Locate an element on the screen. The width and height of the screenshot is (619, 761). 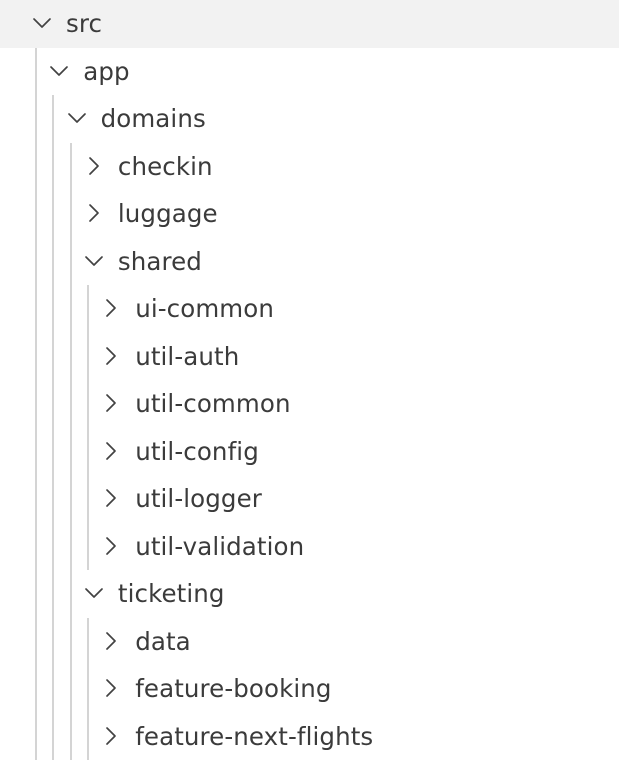
tree-item-label: util-validation is located at coordinates (220, 546).